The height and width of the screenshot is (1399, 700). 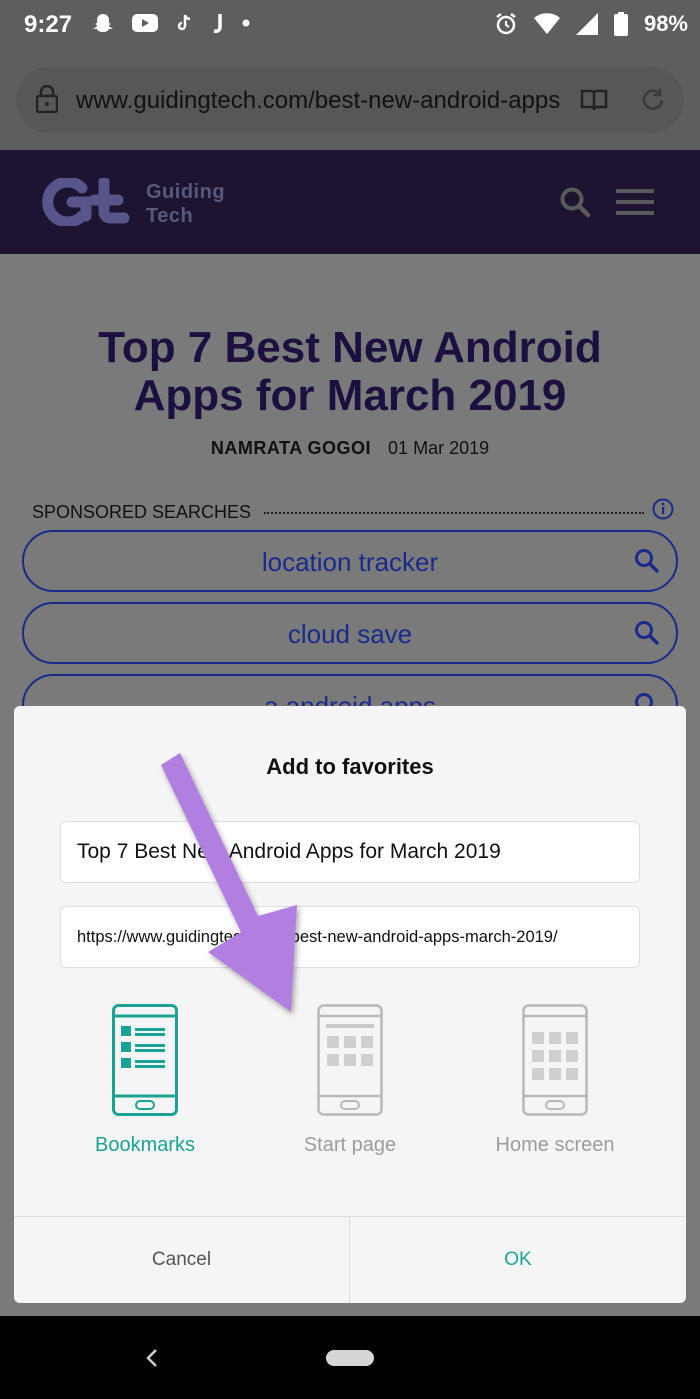 I want to click on home-pill, so click(x=350, y=1358).